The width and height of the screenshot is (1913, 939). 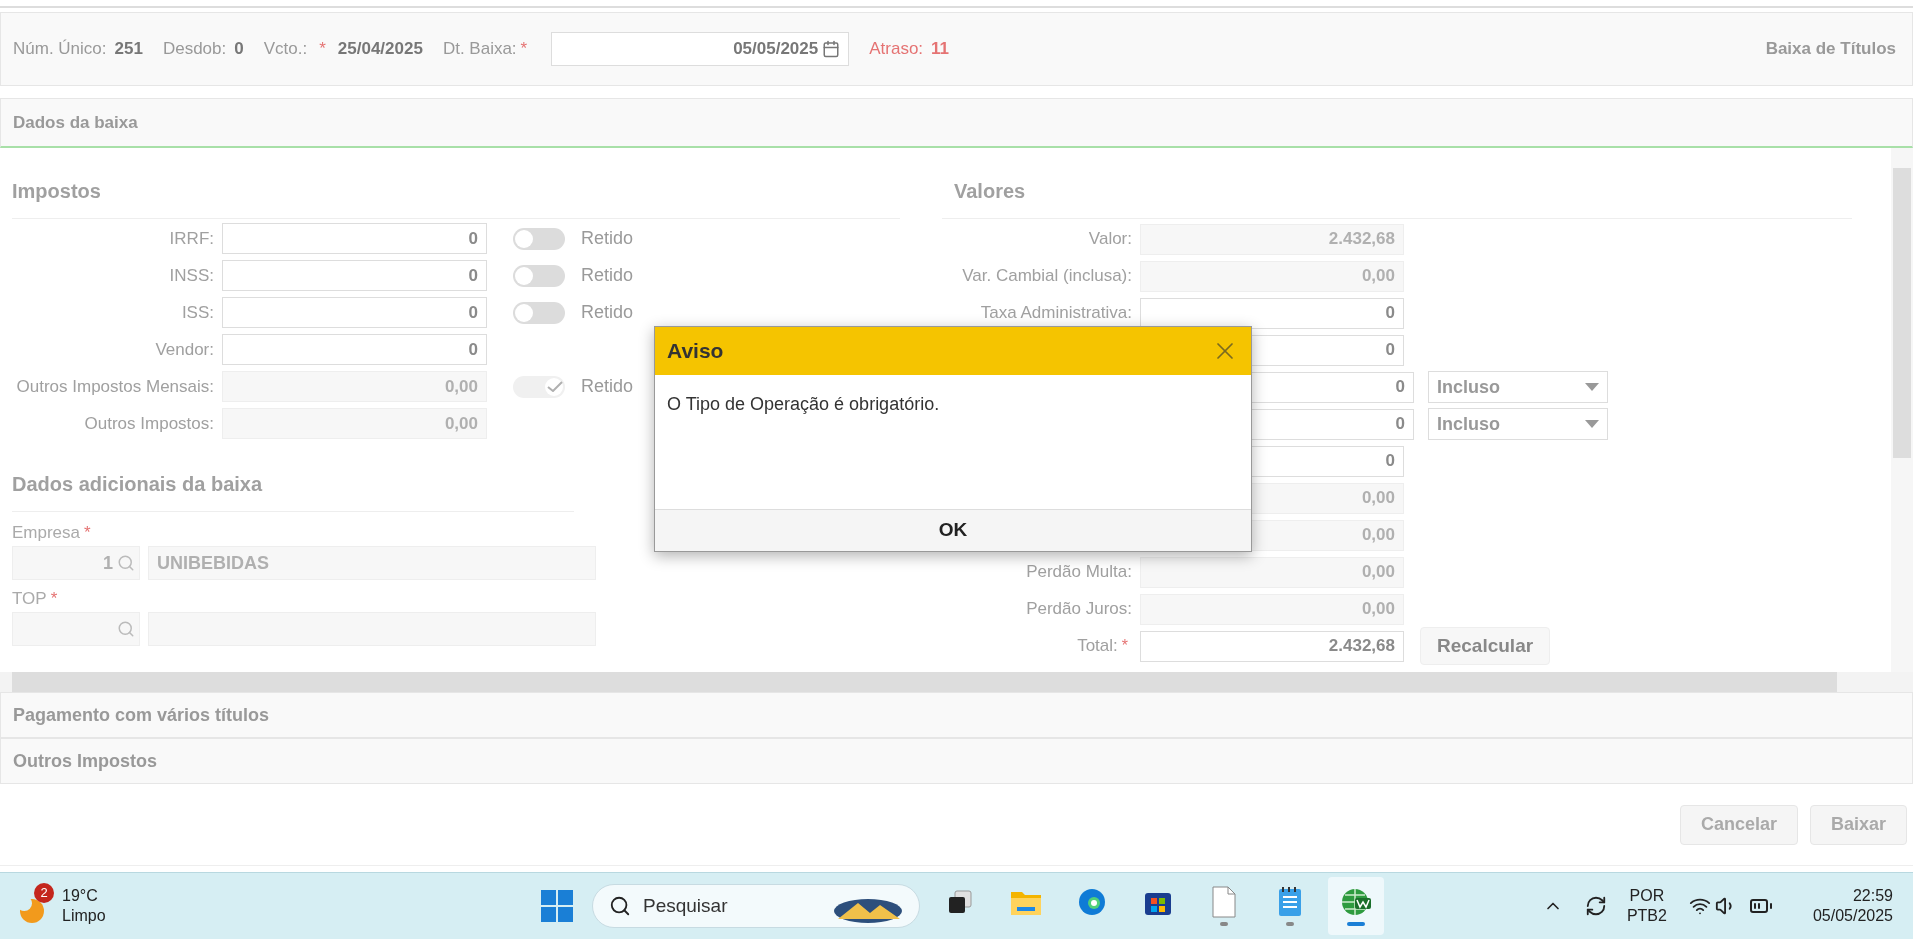 I want to click on keyboard-layout: PTB2, so click(x=1646, y=916).